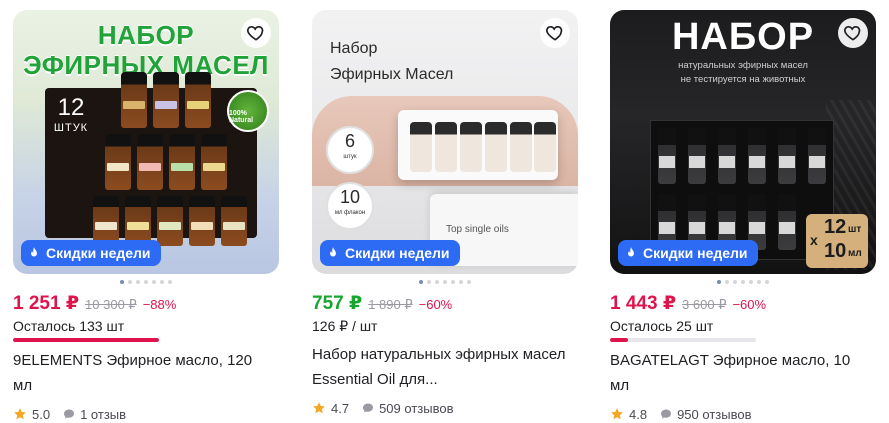  I want to click on discount-label: −88%, so click(159, 304).